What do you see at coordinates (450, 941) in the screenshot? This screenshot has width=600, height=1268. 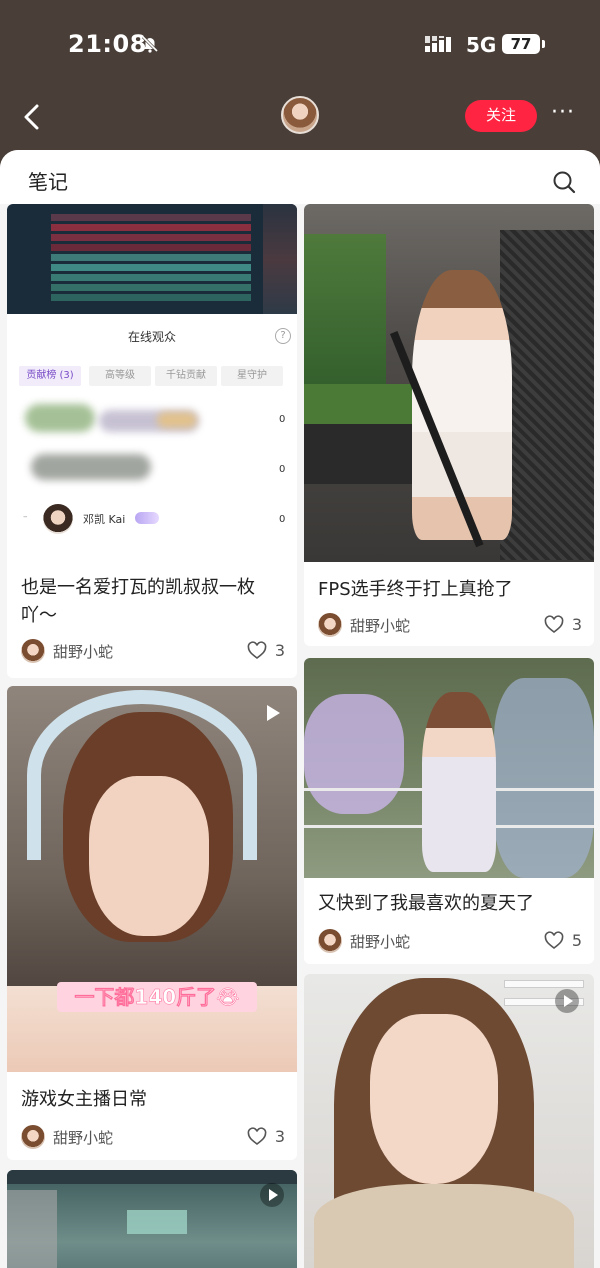 I see `note-meta: 甜野小蛇 5` at bounding box center [450, 941].